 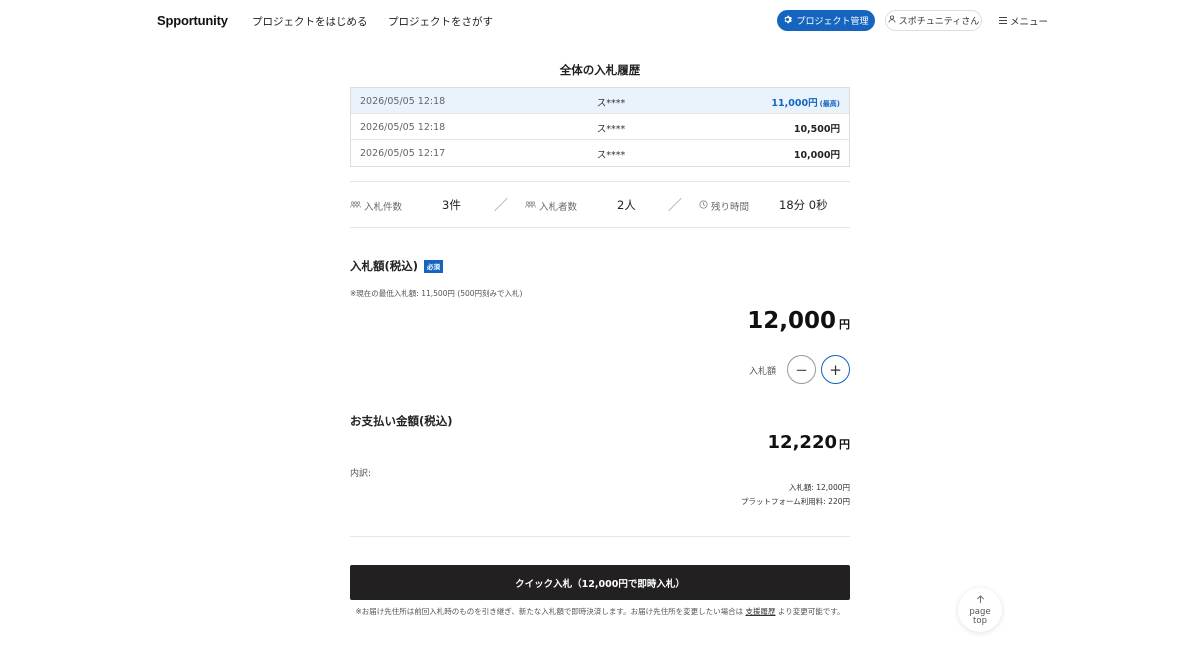 I want to click on plus-icon: +, so click(x=835, y=369).